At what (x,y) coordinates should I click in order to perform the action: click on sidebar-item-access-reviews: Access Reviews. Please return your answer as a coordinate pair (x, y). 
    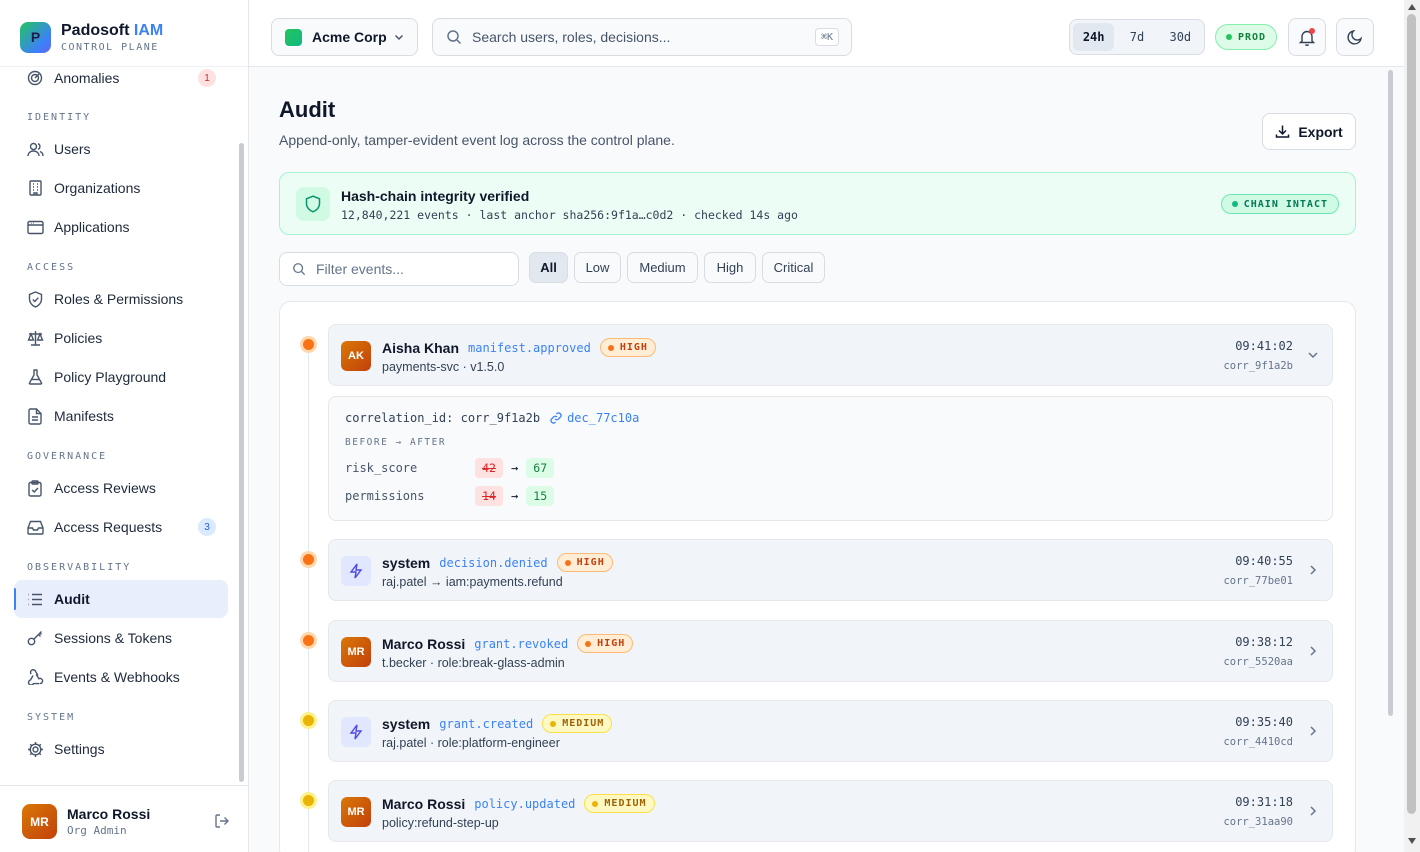
    Looking at the image, I should click on (121, 488).